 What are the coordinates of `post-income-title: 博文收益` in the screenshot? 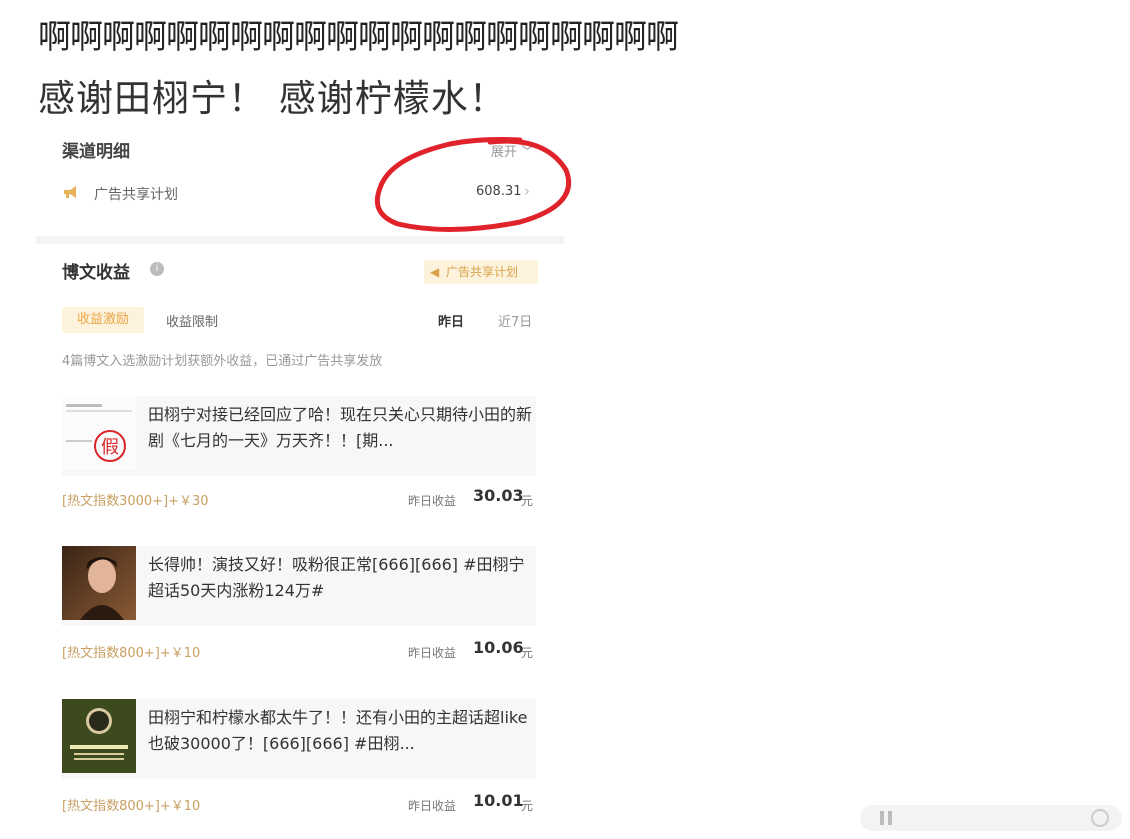 It's located at (96, 273).